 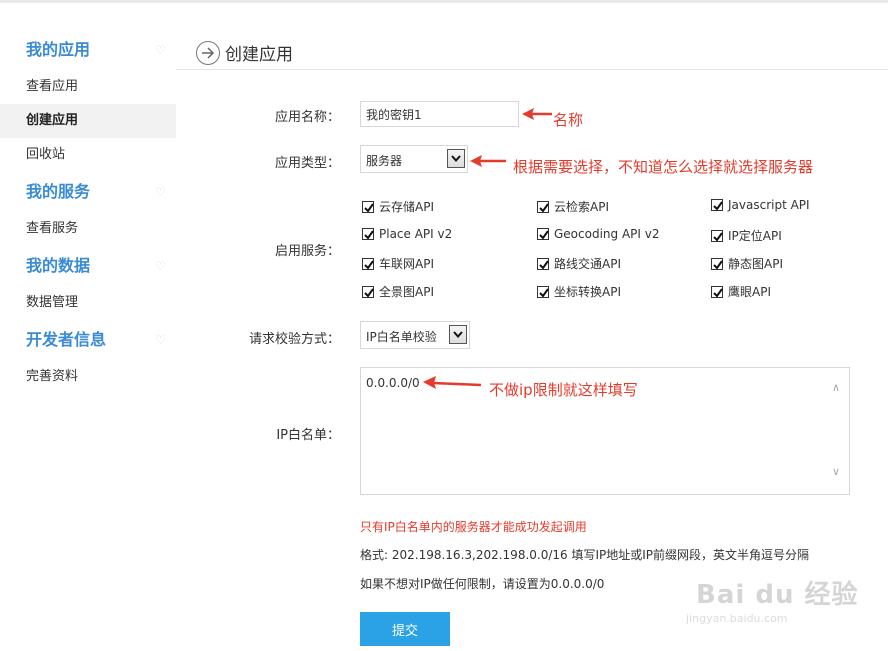 What do you see at coordinates (587, 292) in the screenshot?
I see `service-label: 坐标转换API` at bounding box center [587, 292].